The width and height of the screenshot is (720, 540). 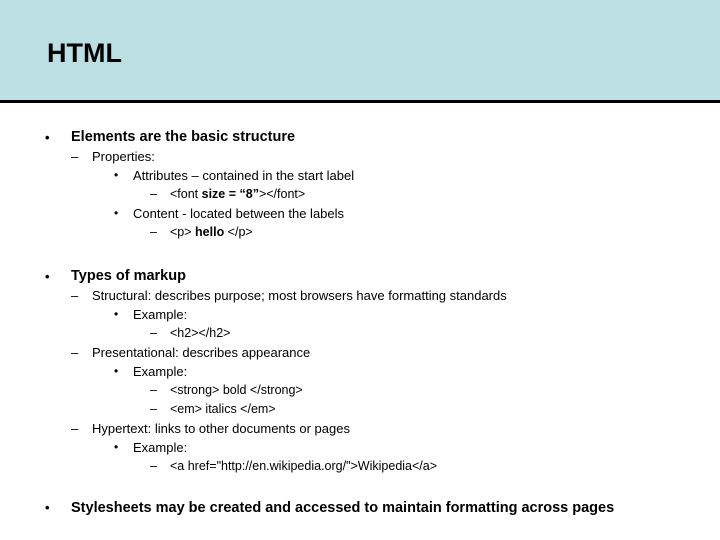 I want to click on bullet-text: <h2></h2>, so click(x=200, y=333).